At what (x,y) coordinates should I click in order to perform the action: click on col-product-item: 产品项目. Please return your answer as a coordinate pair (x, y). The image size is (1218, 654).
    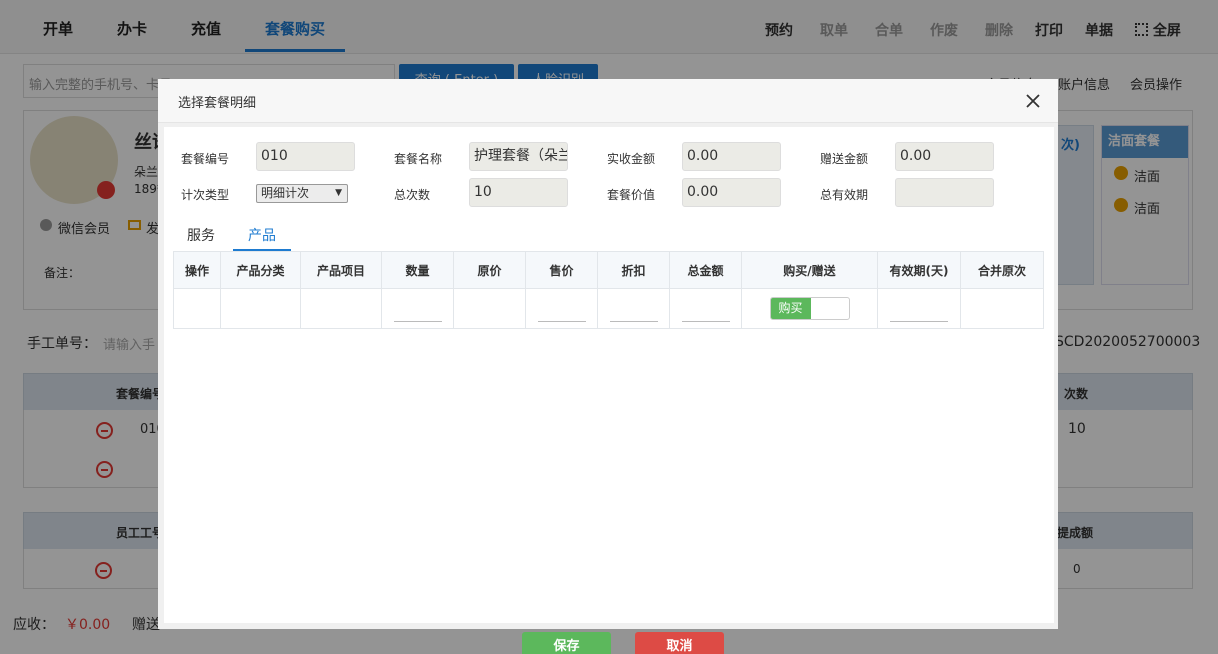
    Looking at the image, I should click on (341, 270).